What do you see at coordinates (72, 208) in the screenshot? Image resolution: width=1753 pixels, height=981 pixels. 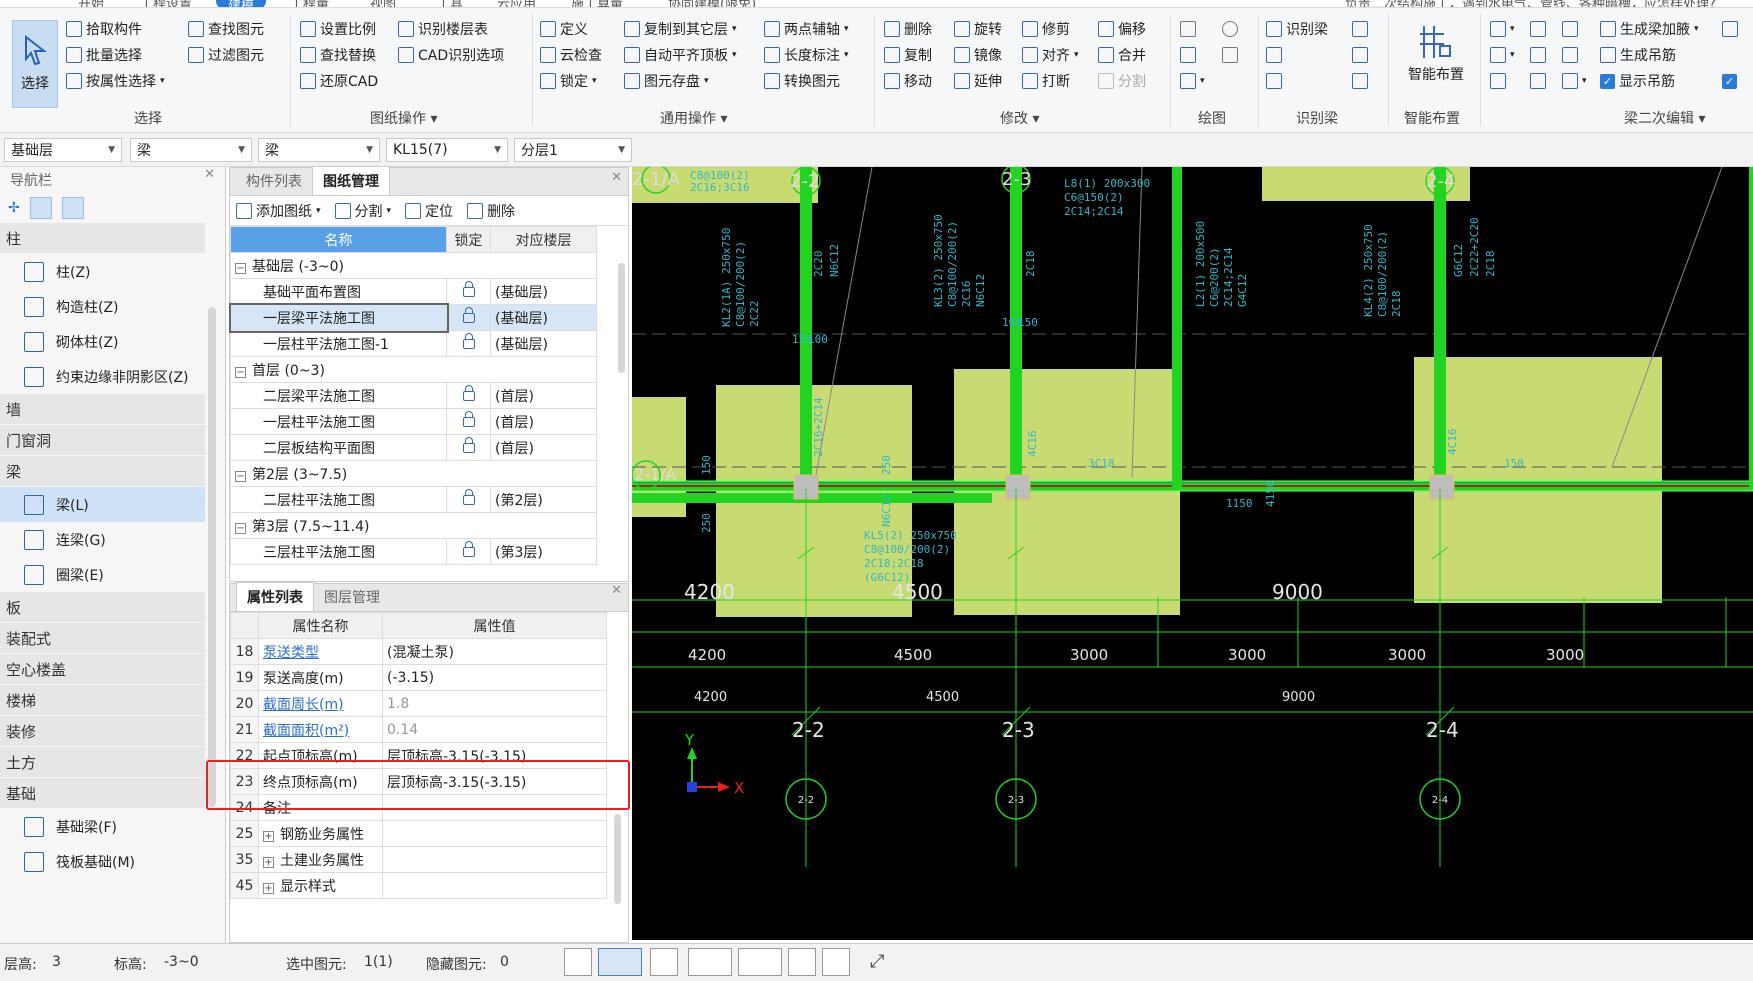 I see `detail-view-icon` at bounding box center [72, 208].